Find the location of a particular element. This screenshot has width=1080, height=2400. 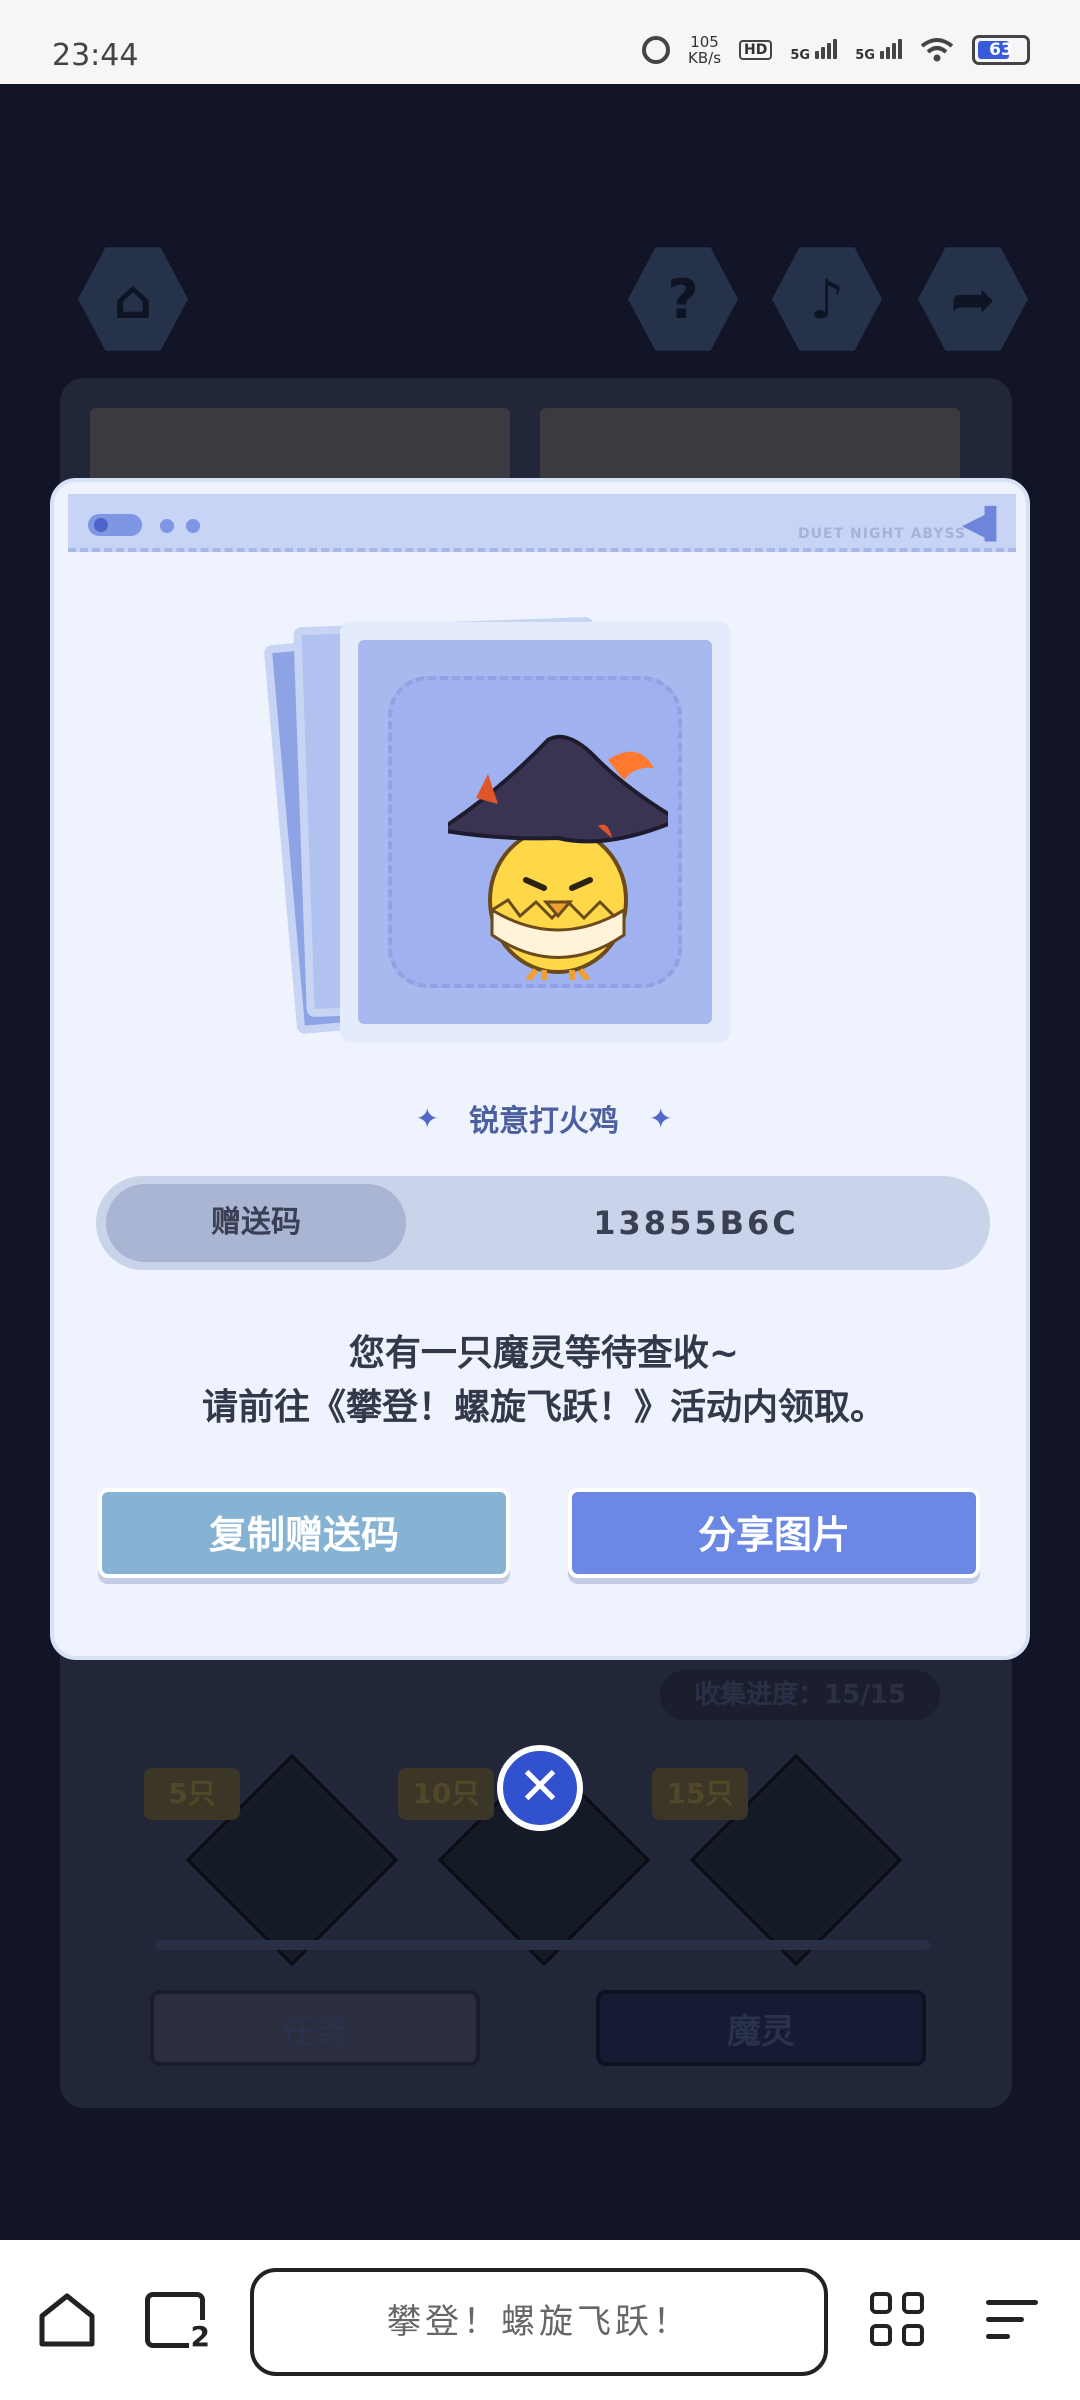

brand-label: DUET NIGHT ABYSS is located at coordinates (882, 534).